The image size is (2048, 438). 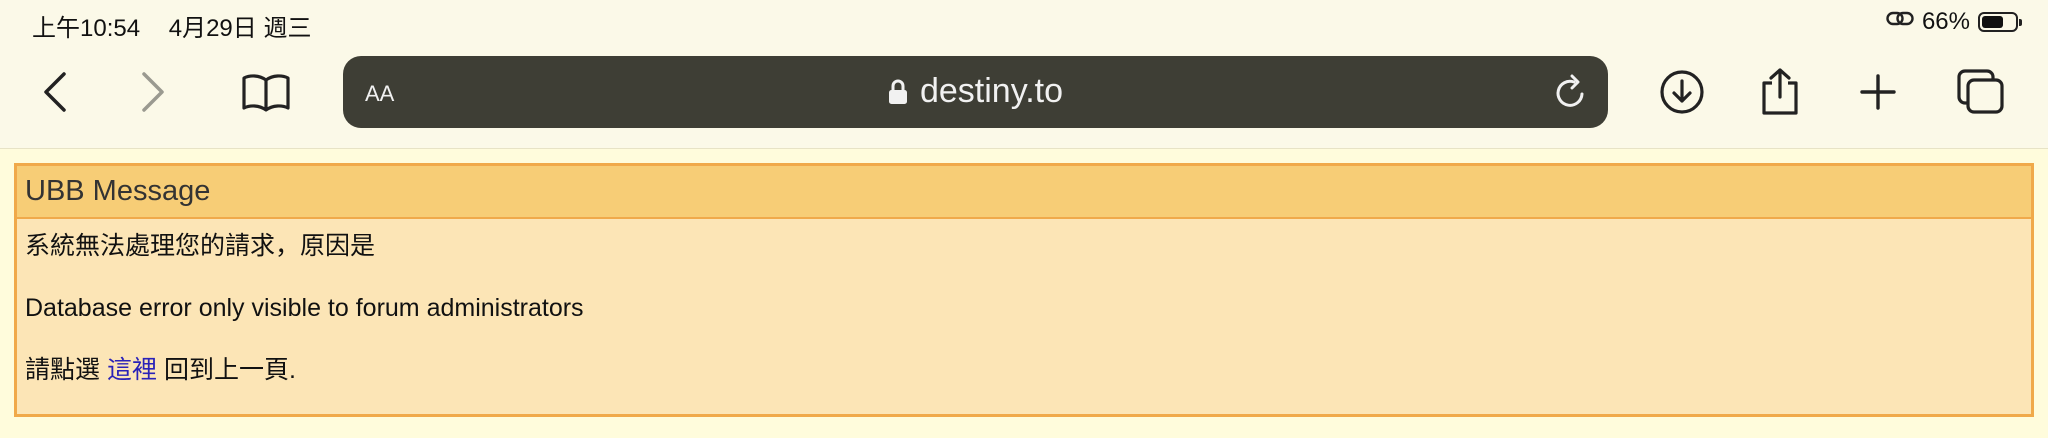 I want to click on bookmarks-icon, so click(x=266, y=93).